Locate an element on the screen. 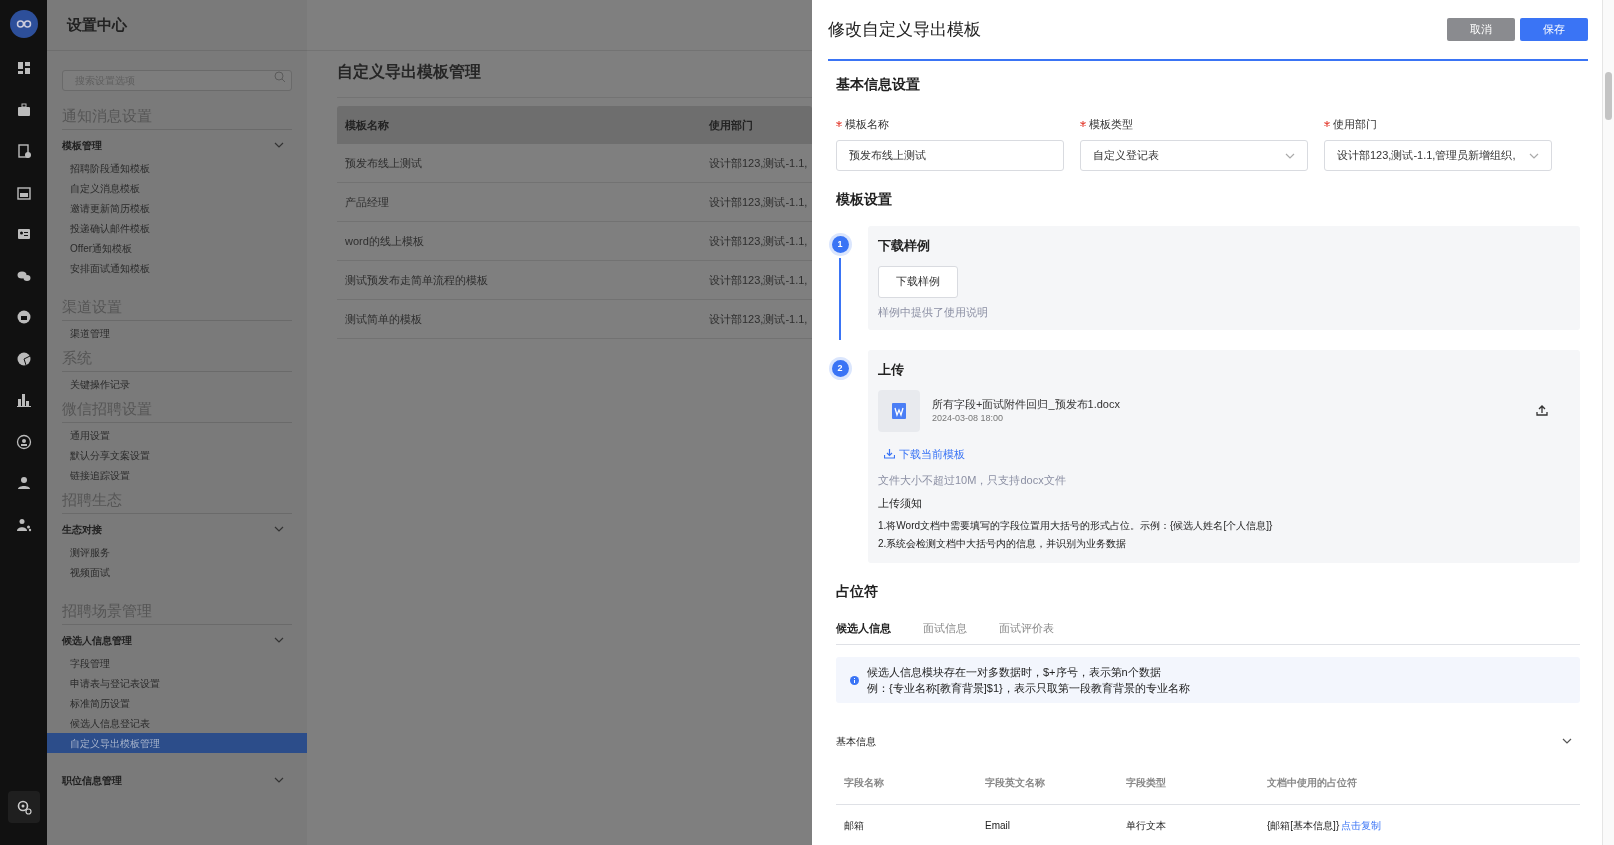 This screenshot has height=845, width=1614. step-number: 1 is located at coordinates (840, 244).